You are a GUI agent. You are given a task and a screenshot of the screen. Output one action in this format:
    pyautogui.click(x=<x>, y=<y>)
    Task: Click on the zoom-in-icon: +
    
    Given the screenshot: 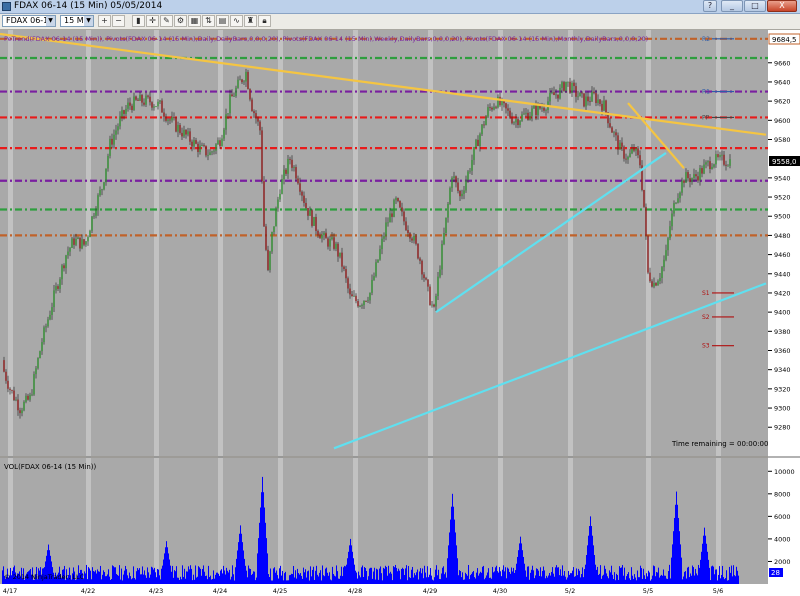 What is the action you would take?
    pyautogui.click(x=104, y=21)
    